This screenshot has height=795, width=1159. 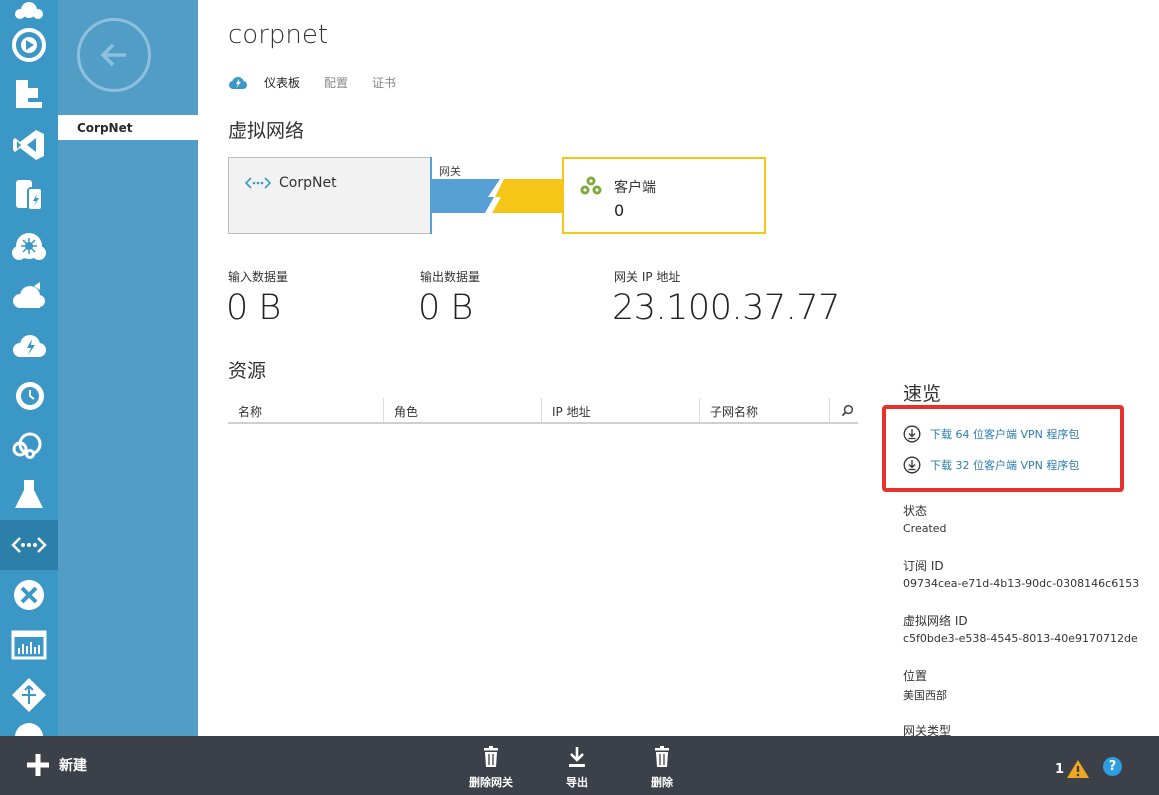 What do you see at coordinates (664, 195) in the screenshot?
I see `client-box: 客户端 0` at bounding box center [664, 195].